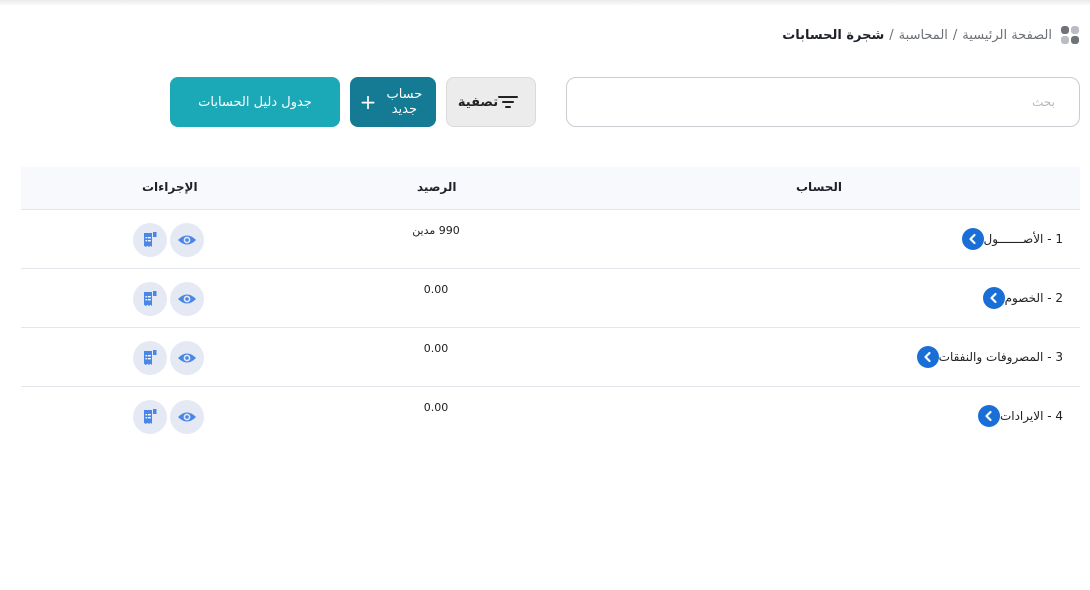  Describe the element at coordinates (170, 187) in the screenshot. I see `header-actions: الإجراءات` at that location.